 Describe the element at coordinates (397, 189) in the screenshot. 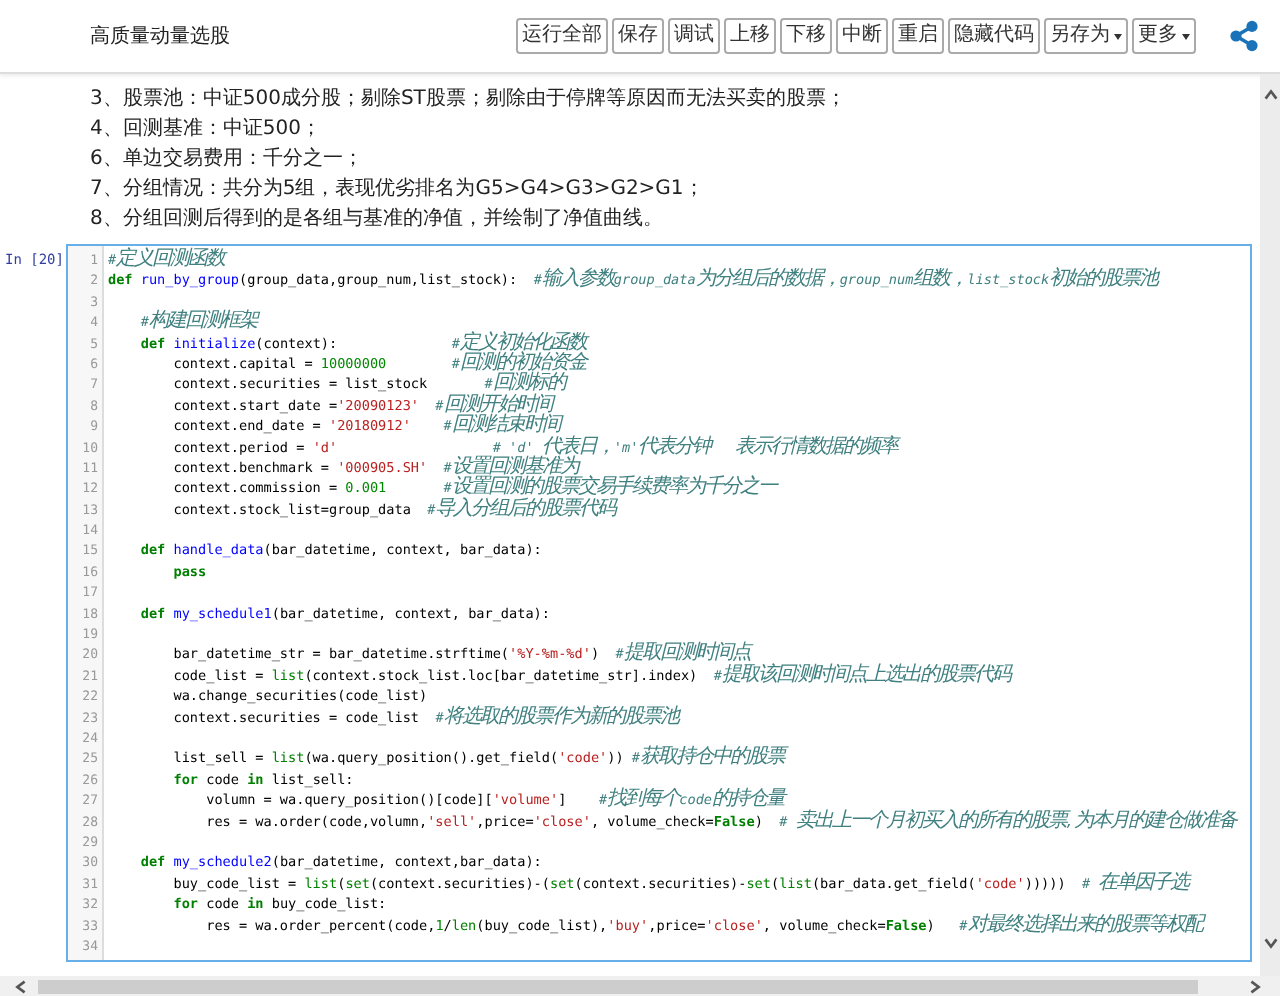

I see `markdown-line: 7、分组情况：共分为5组，表现优劣排名为G5>G4>G3>G2>G1；` at that location.